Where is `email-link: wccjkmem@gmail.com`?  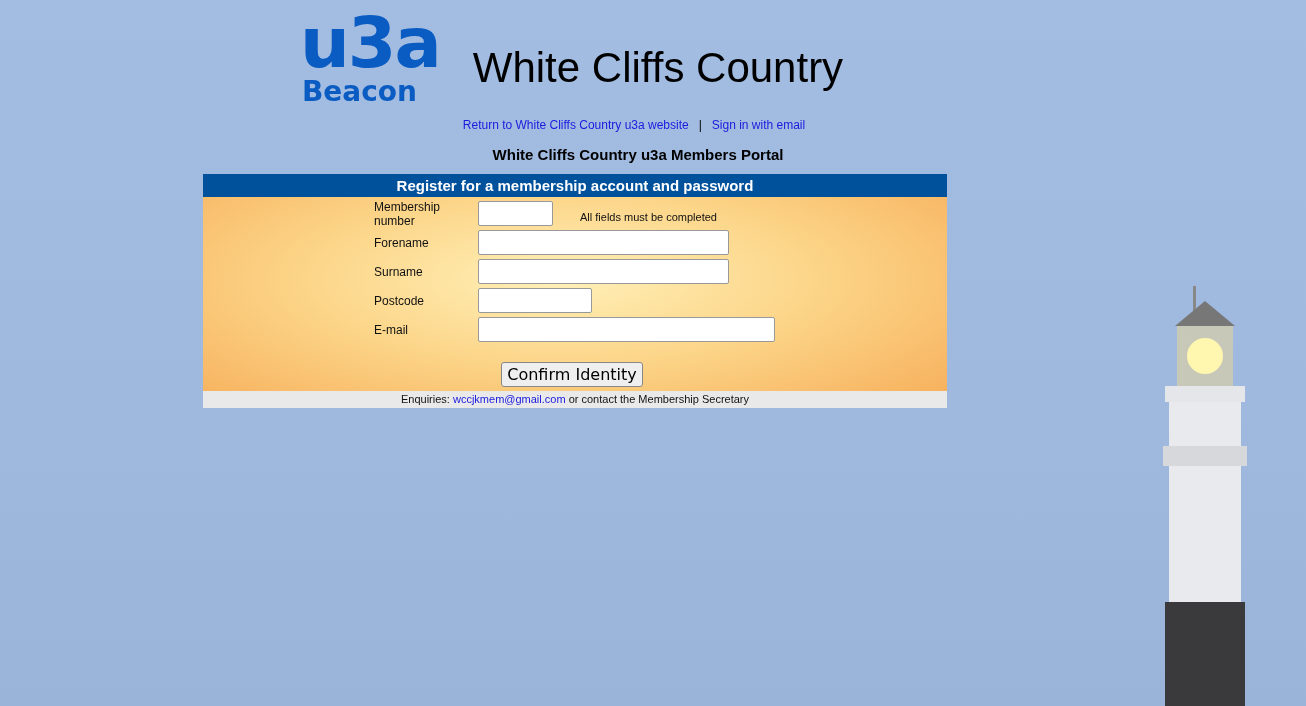
email-link: wccjkmem@gmail.com is located at coordinates (509, 399).